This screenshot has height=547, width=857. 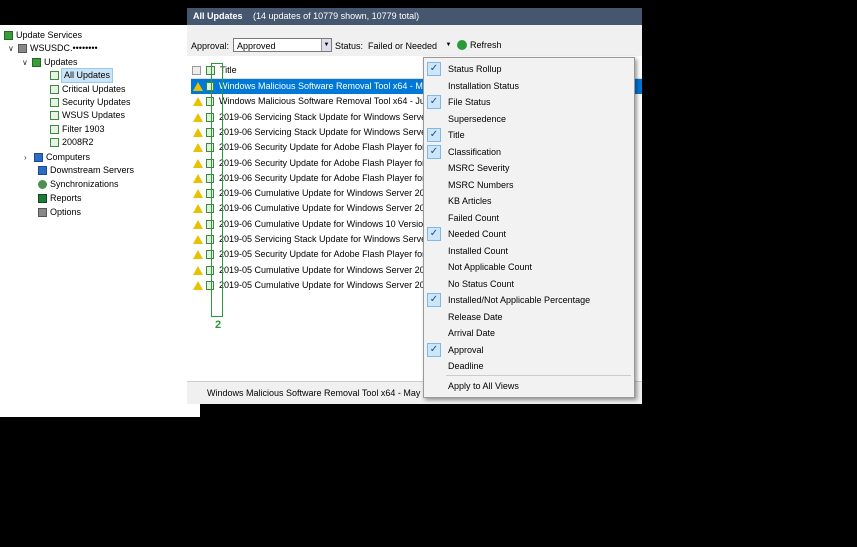 I want to click on tree-server: ∨ WSUSDC.••••••••, so click(x=53, y=48).